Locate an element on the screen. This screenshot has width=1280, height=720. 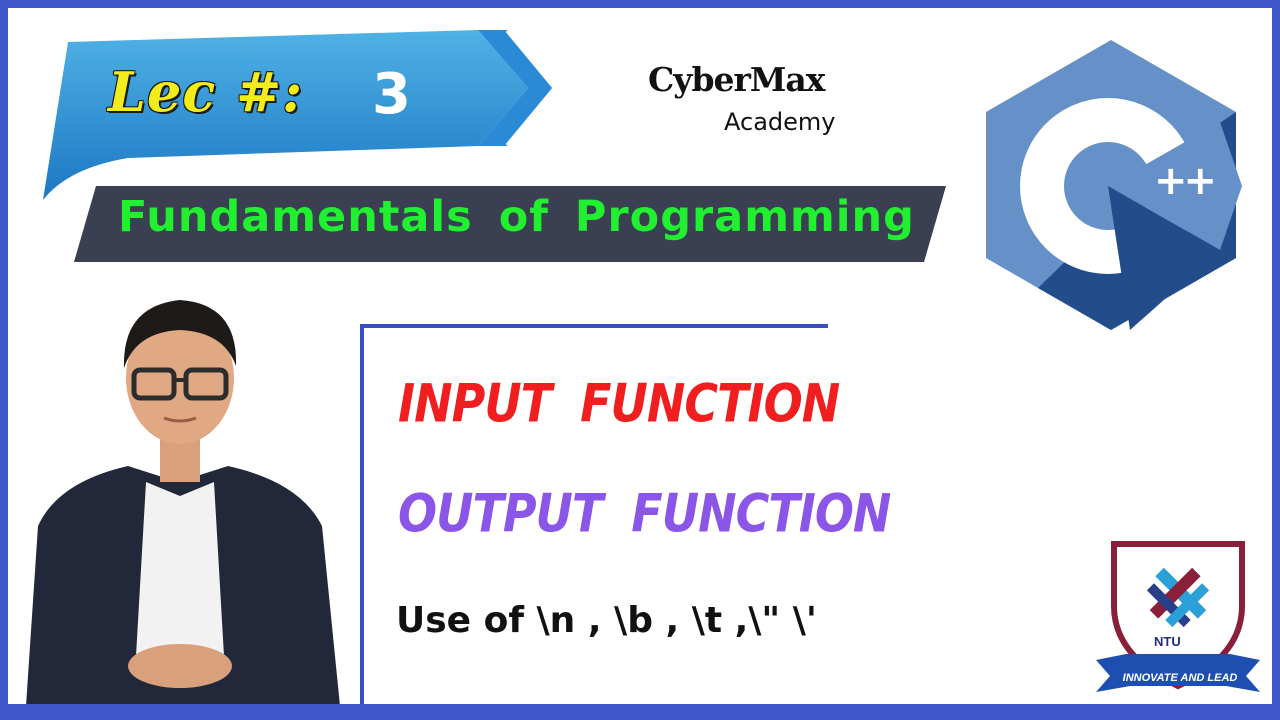
academy-subtitle: Academy is located at coordinates (780, 122).